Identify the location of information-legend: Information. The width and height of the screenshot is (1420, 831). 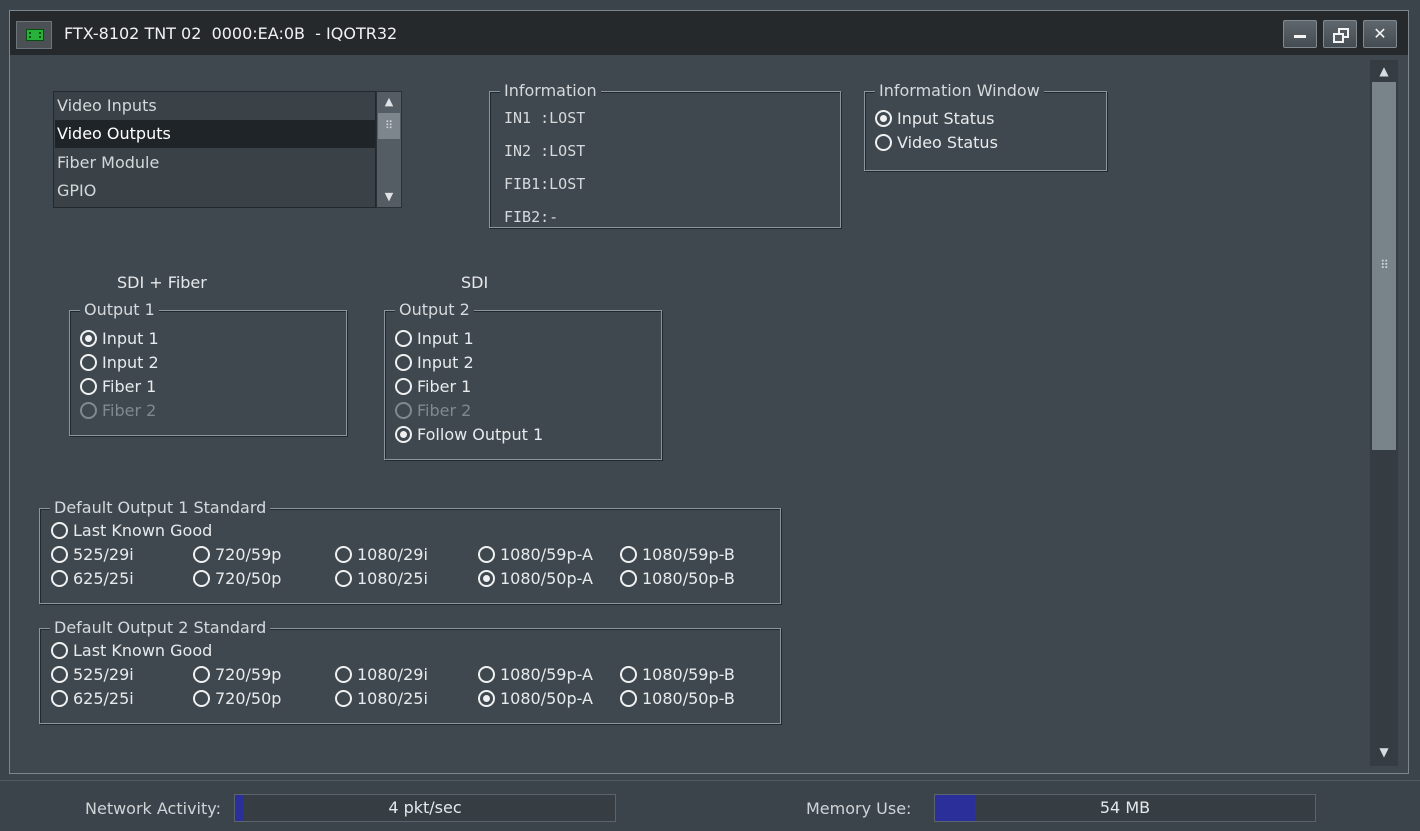
(550, 91).